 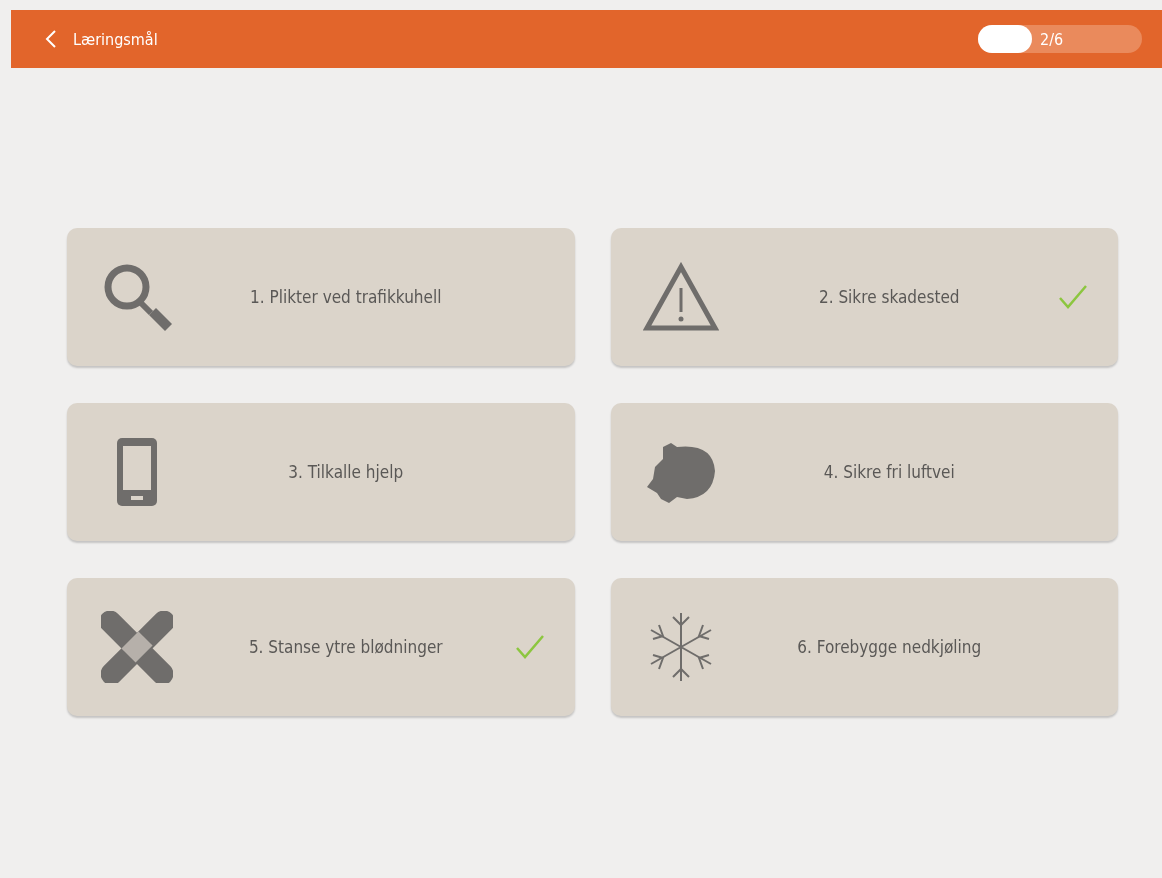 What do you see at coordinates (680, 647) in the screenshot?
I see `snowflake-icon` at bounding box center [680, 647].